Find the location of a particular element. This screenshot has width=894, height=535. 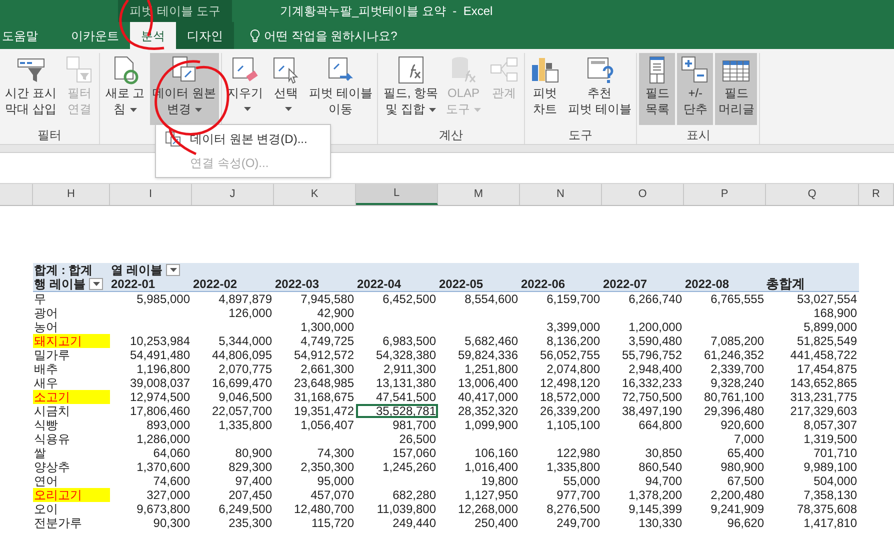

table-cell-text: 80,900 is located at coordinates (253, 453).